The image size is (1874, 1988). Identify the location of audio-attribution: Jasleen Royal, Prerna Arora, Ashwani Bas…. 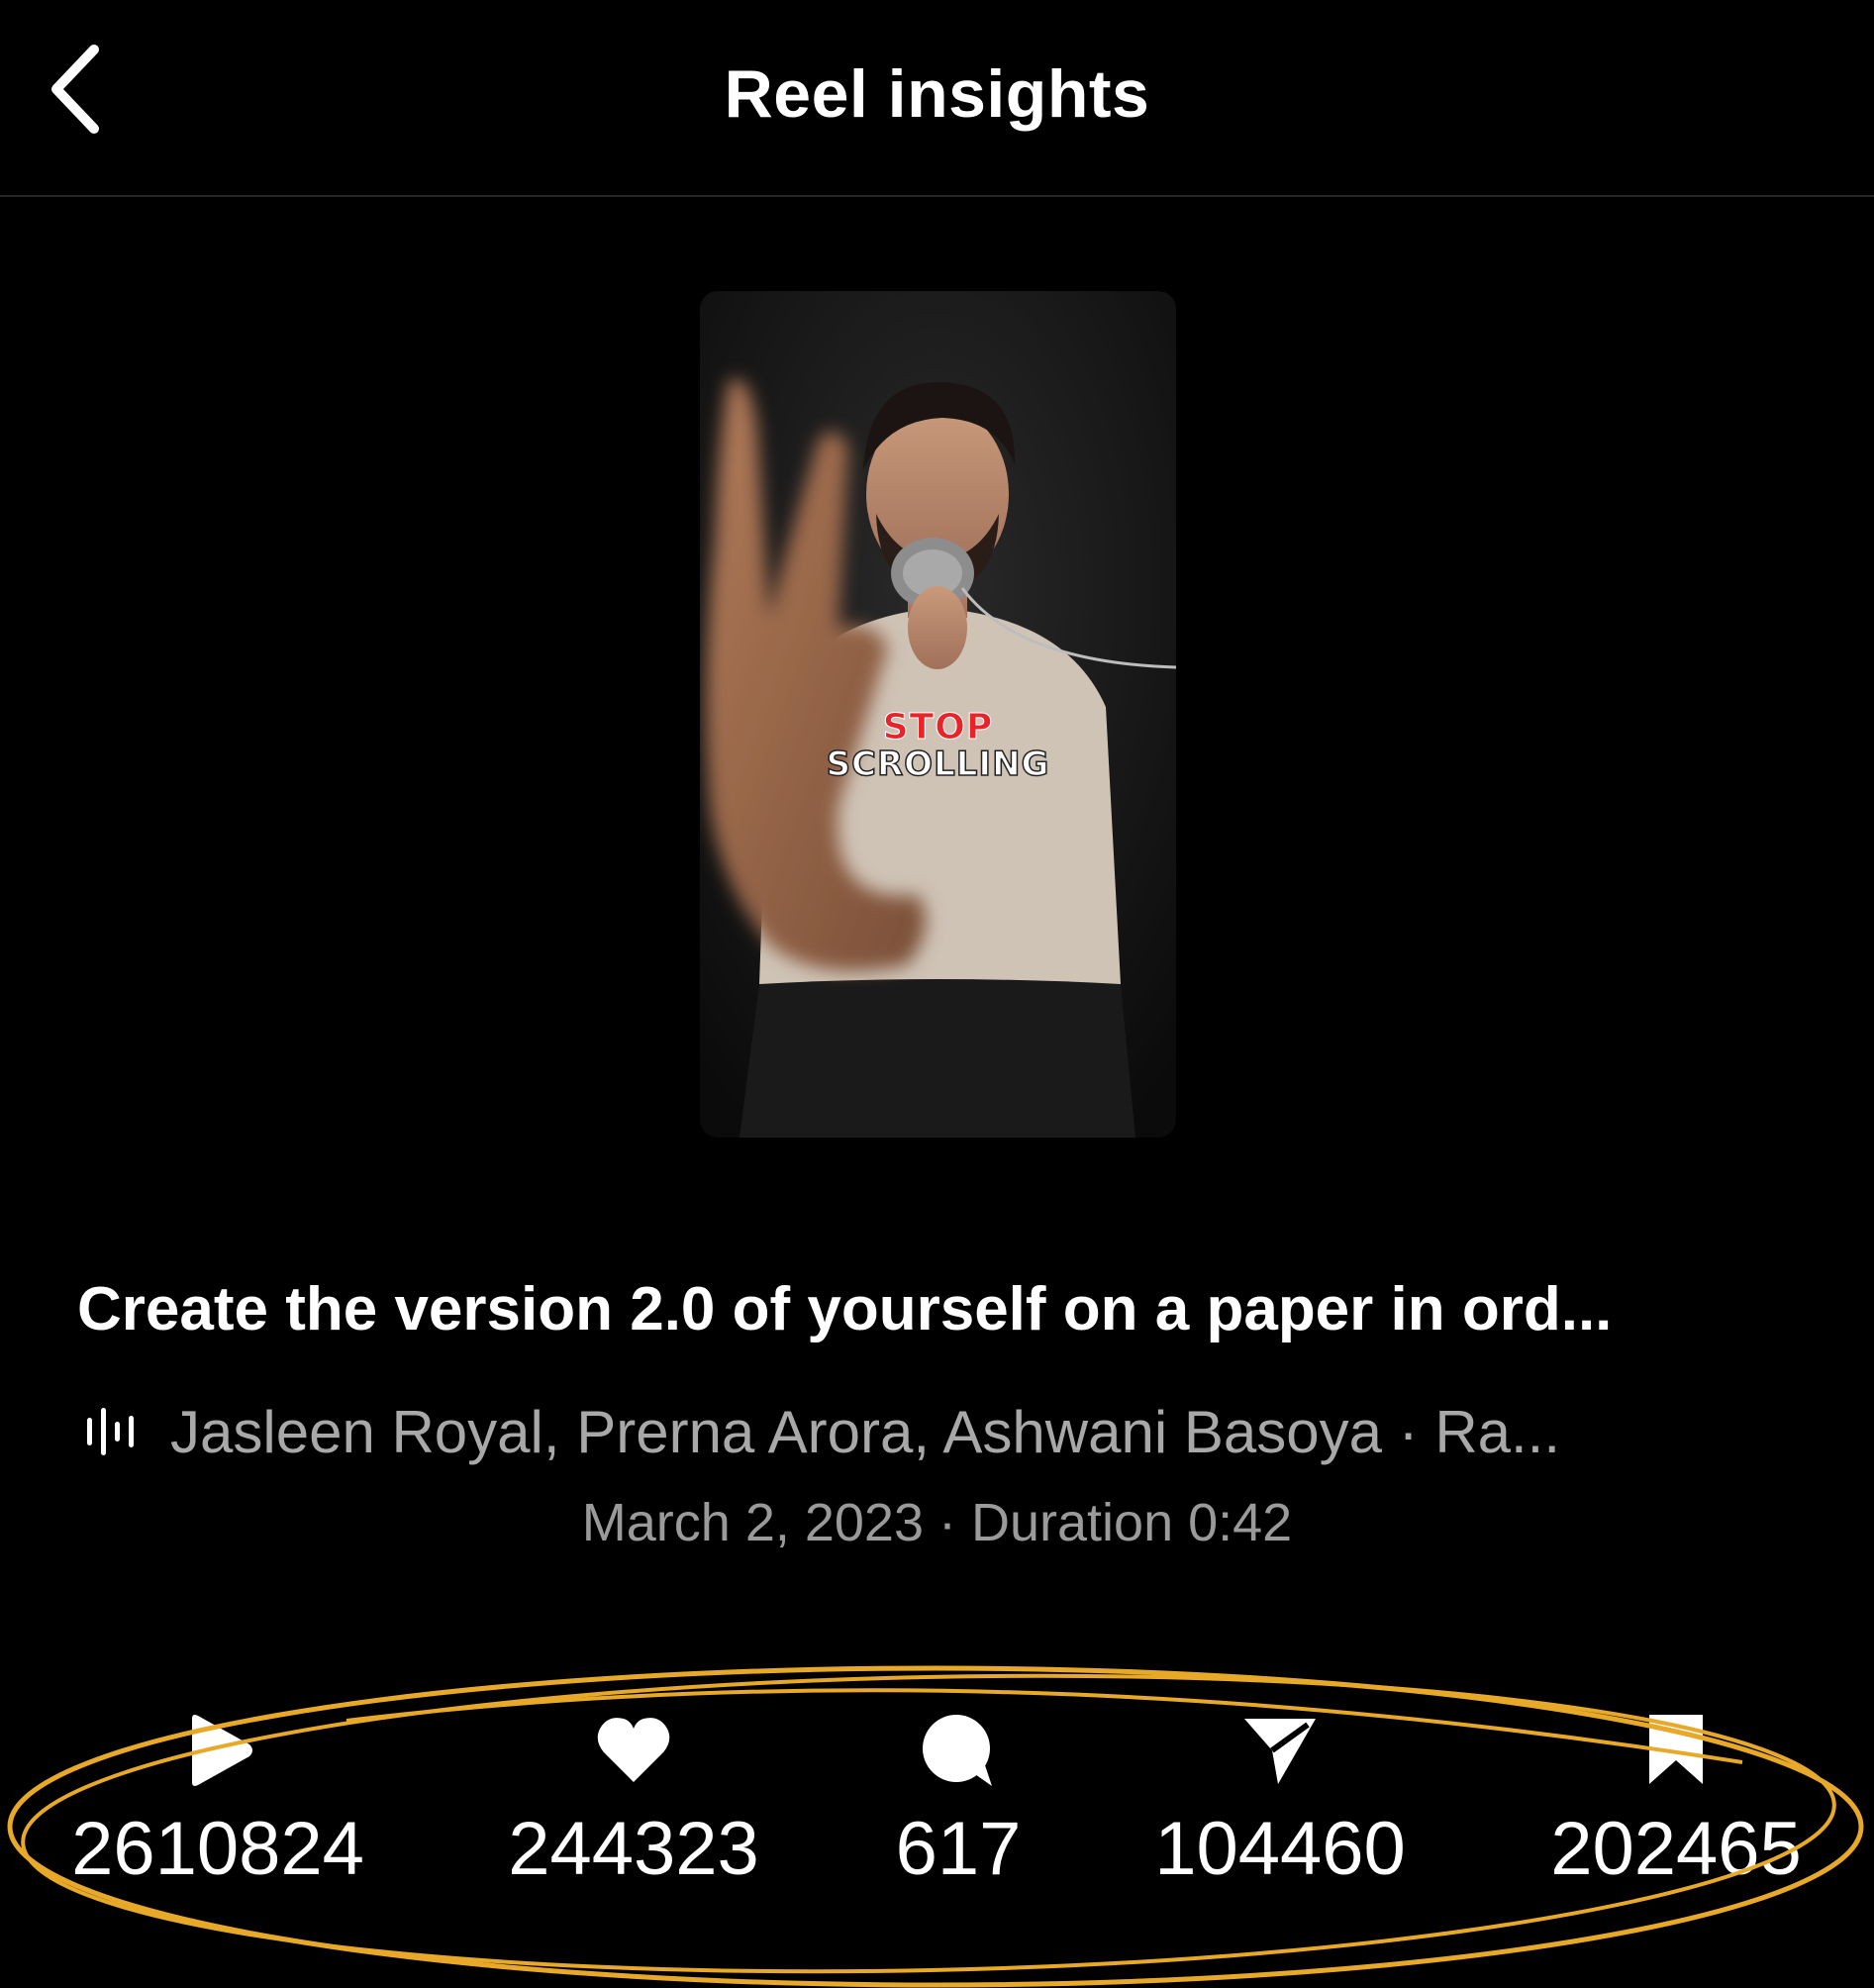
(944, 1431).